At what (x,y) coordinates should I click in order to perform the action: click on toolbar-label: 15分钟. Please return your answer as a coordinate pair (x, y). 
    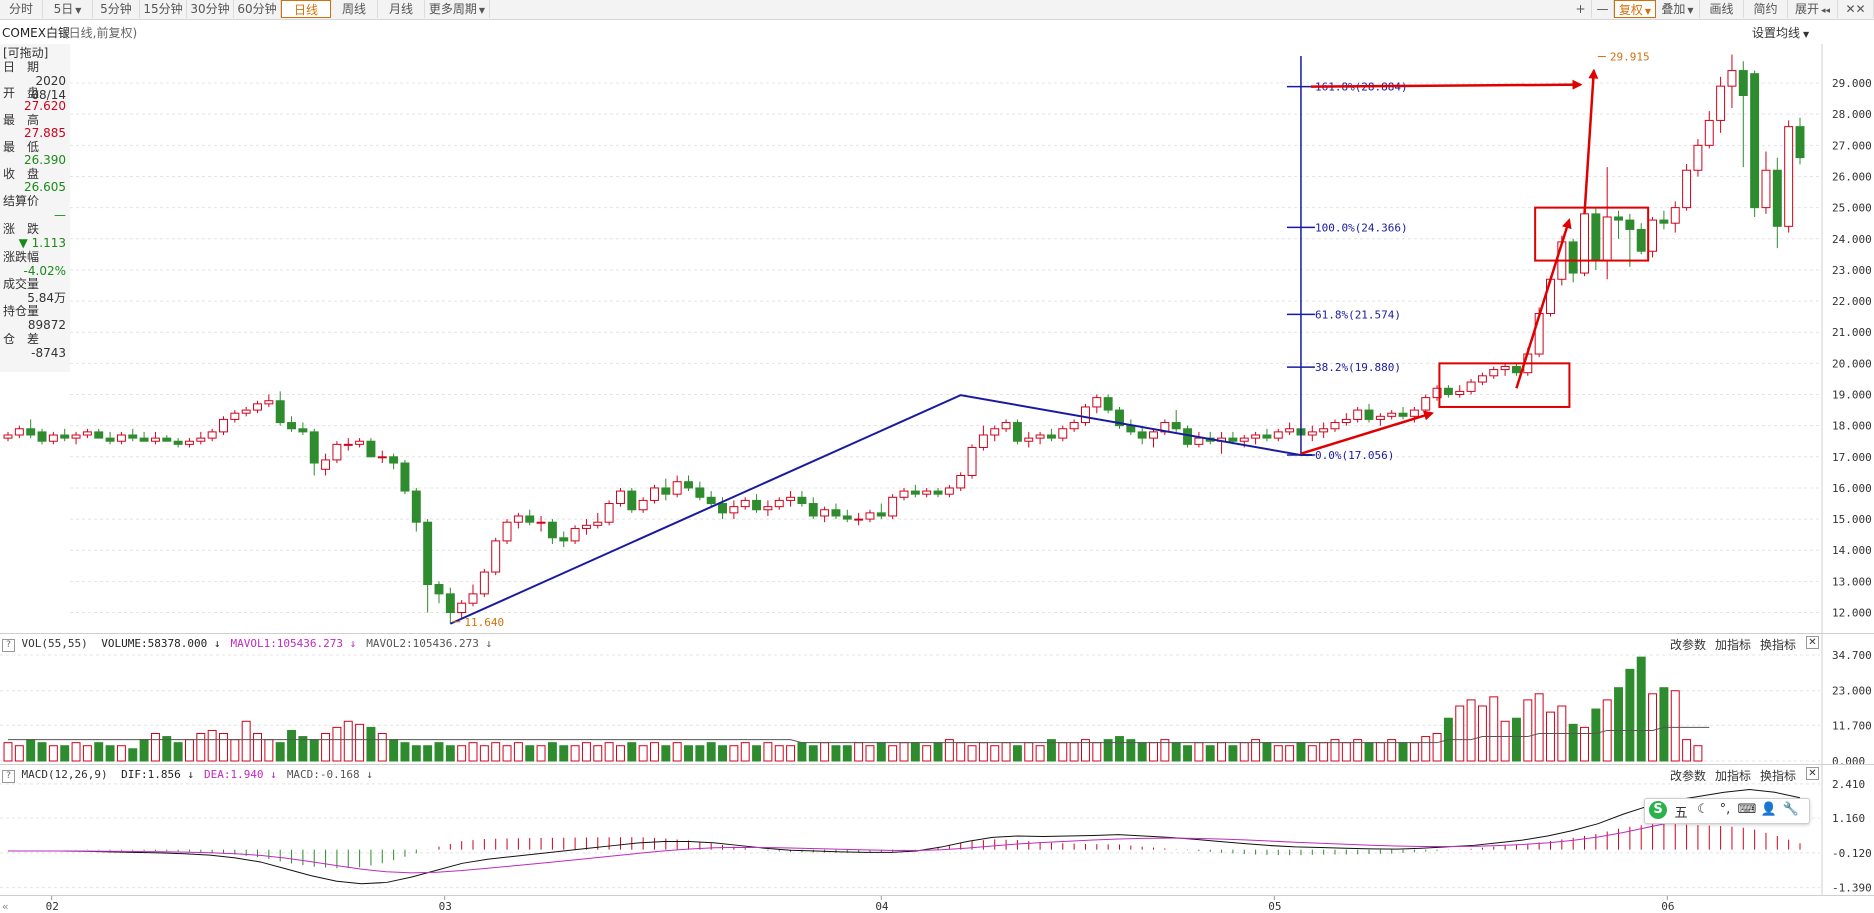
    Looking at the image, I should click on (163, 9).